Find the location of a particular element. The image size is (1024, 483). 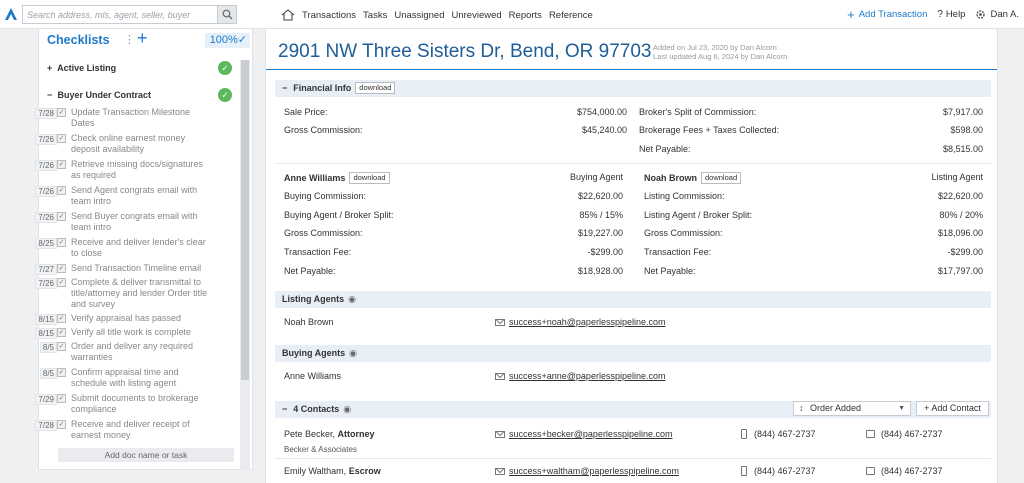

item-date: 8/25 is located at coordinates (46, 243).